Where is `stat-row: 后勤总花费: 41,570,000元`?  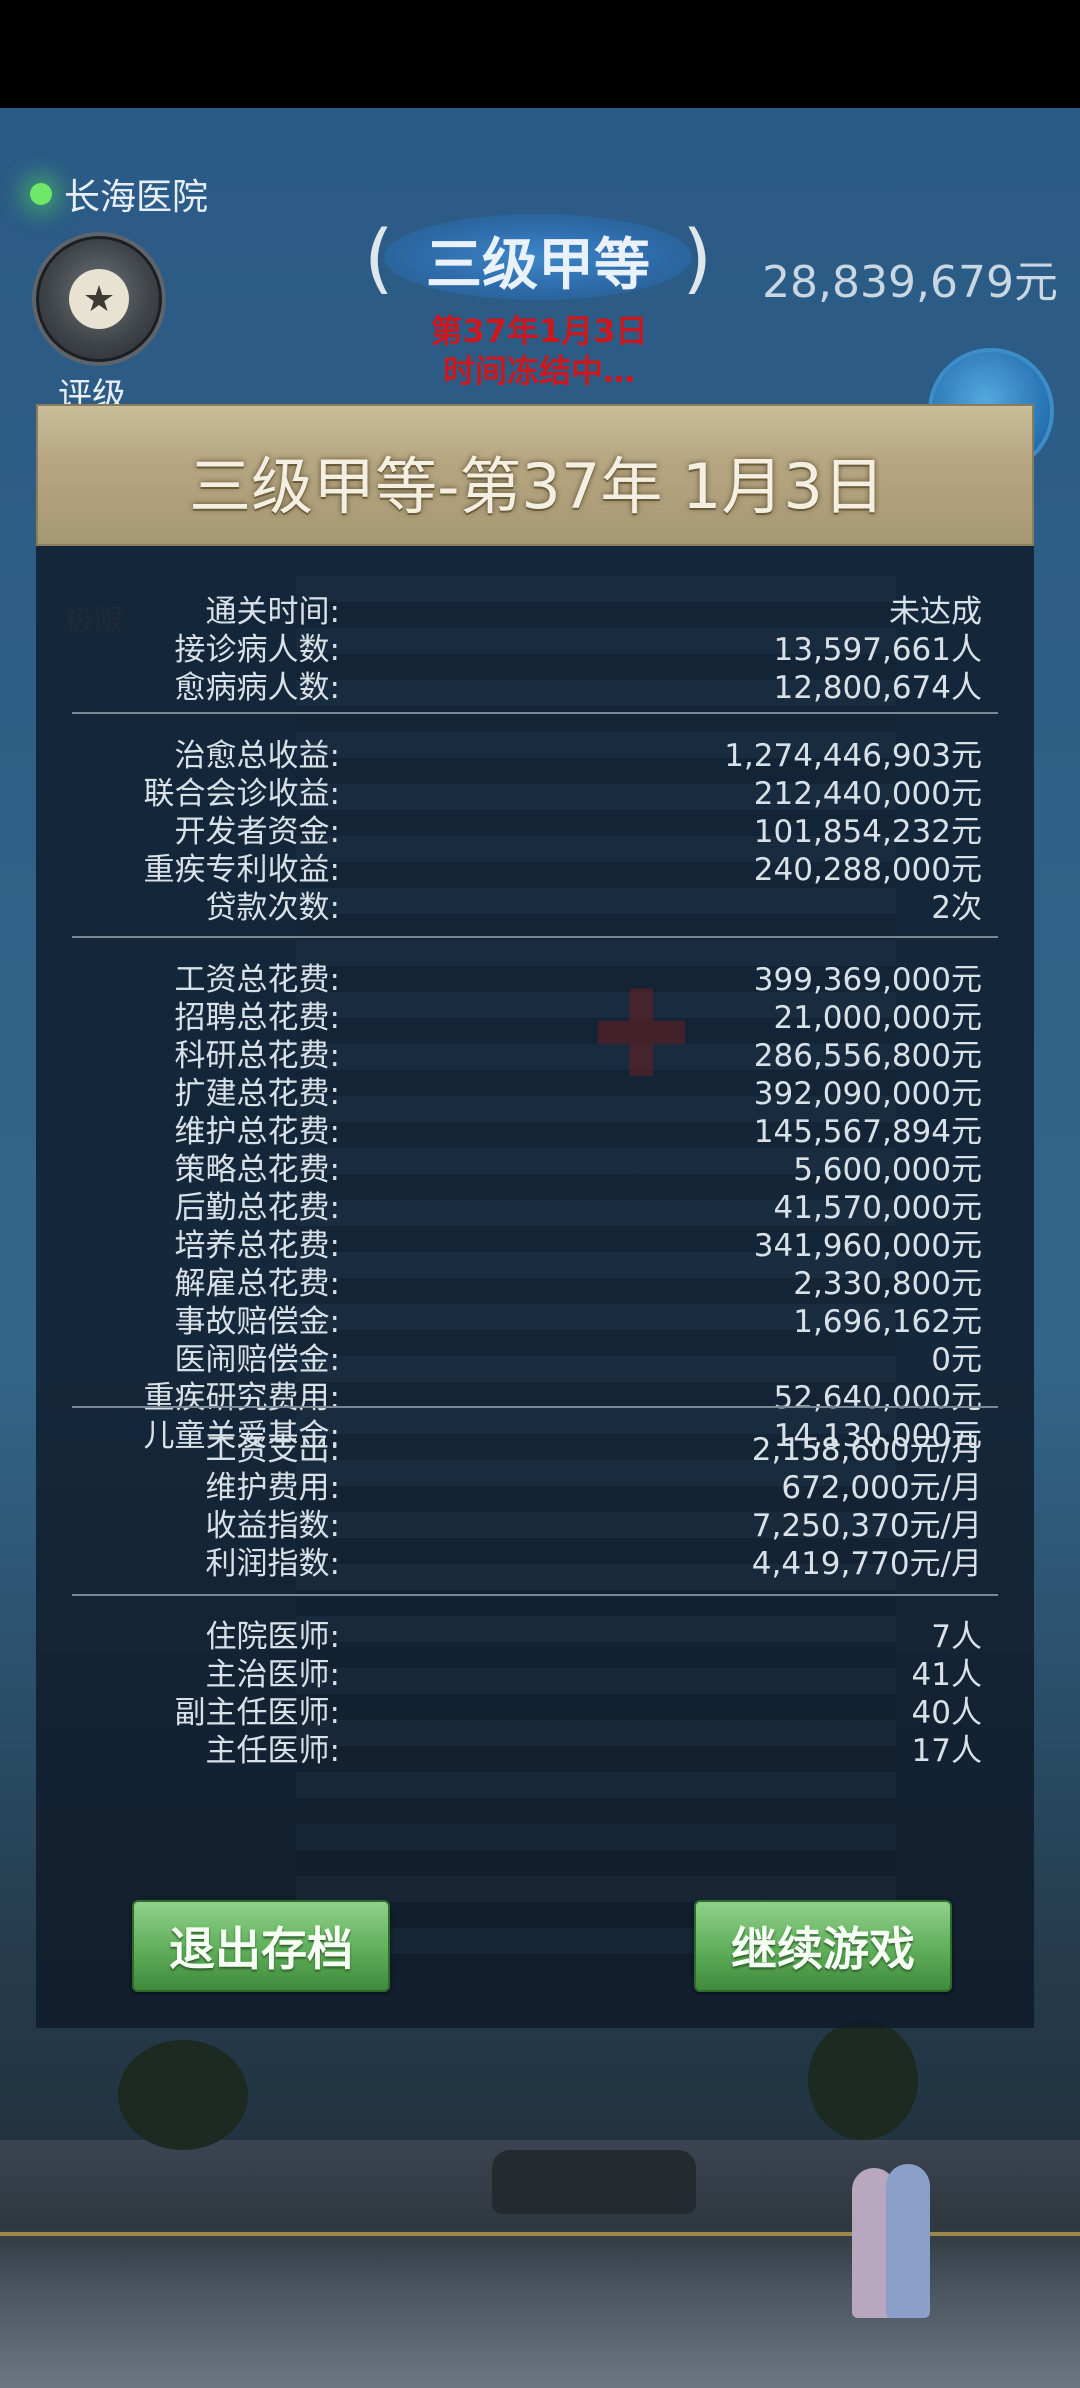
stat-row: 后勤总花费: 41,570,000元 is located at coordinates (535, 1204).